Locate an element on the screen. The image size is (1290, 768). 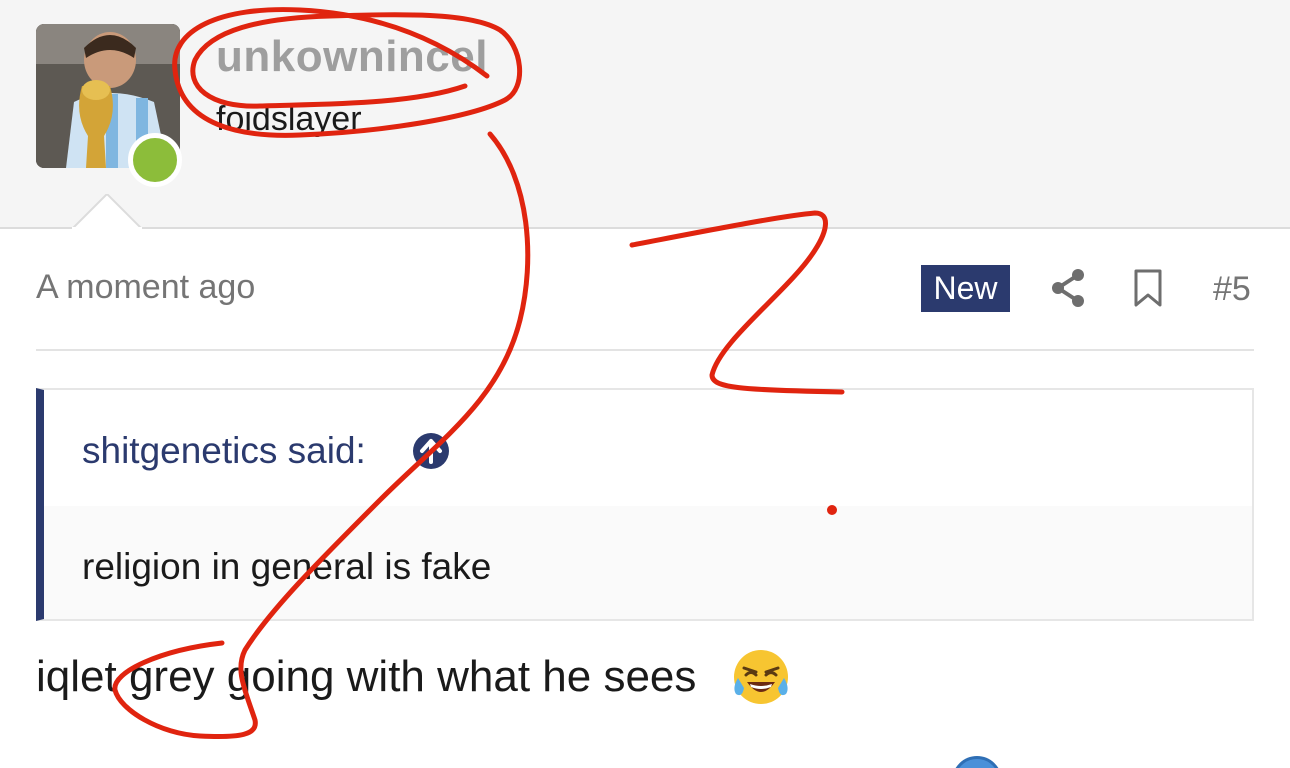
bookmark-icon is located at coordinates (1148, 288).